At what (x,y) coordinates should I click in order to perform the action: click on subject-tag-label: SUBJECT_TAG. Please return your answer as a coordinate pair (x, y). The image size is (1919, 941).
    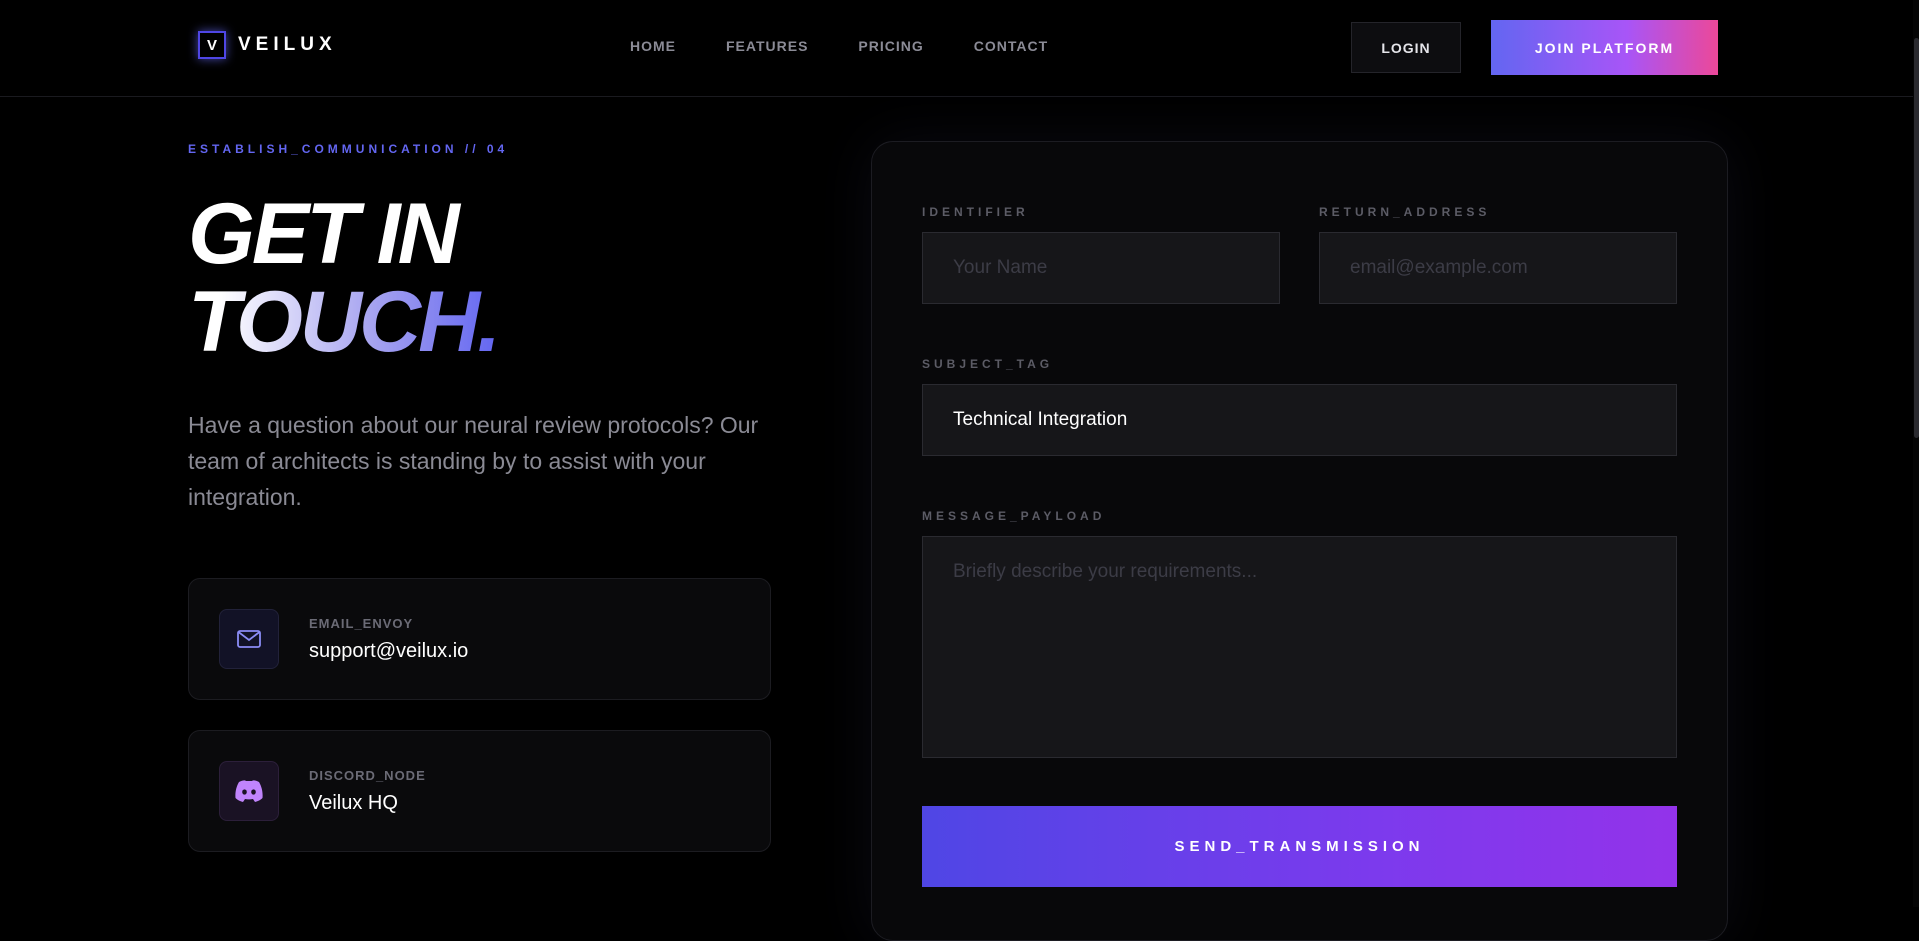
    Looking at the image, I should click on (988, 364).